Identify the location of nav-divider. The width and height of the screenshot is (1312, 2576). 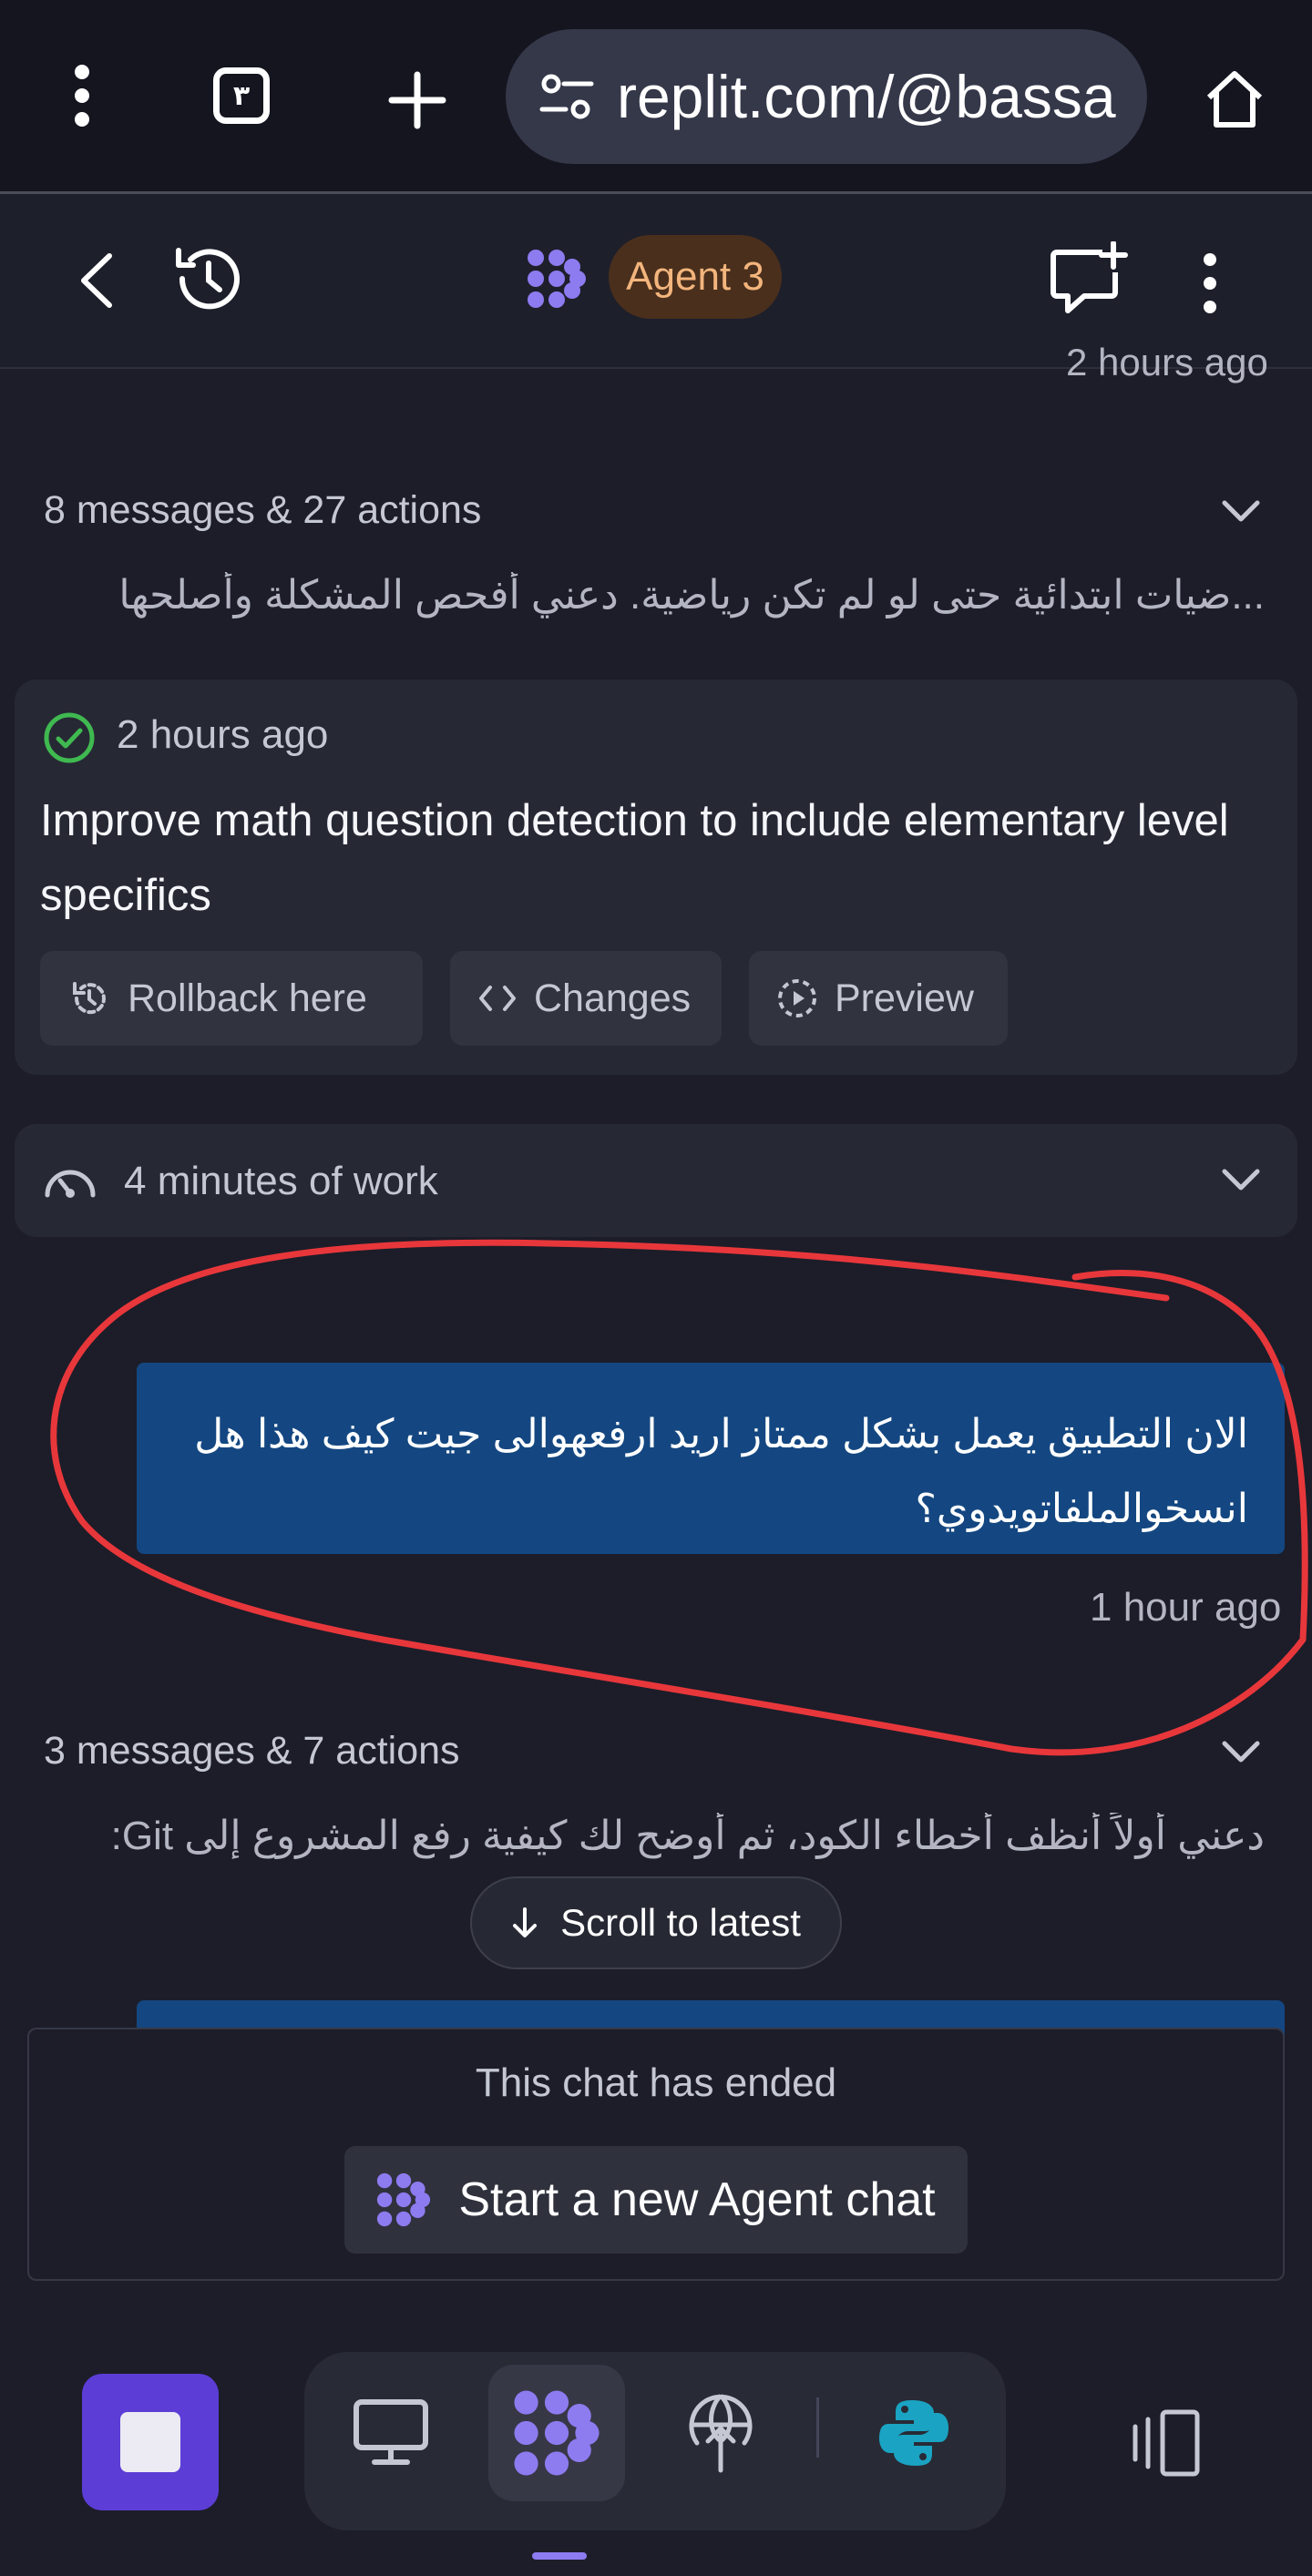
(818, 2427).